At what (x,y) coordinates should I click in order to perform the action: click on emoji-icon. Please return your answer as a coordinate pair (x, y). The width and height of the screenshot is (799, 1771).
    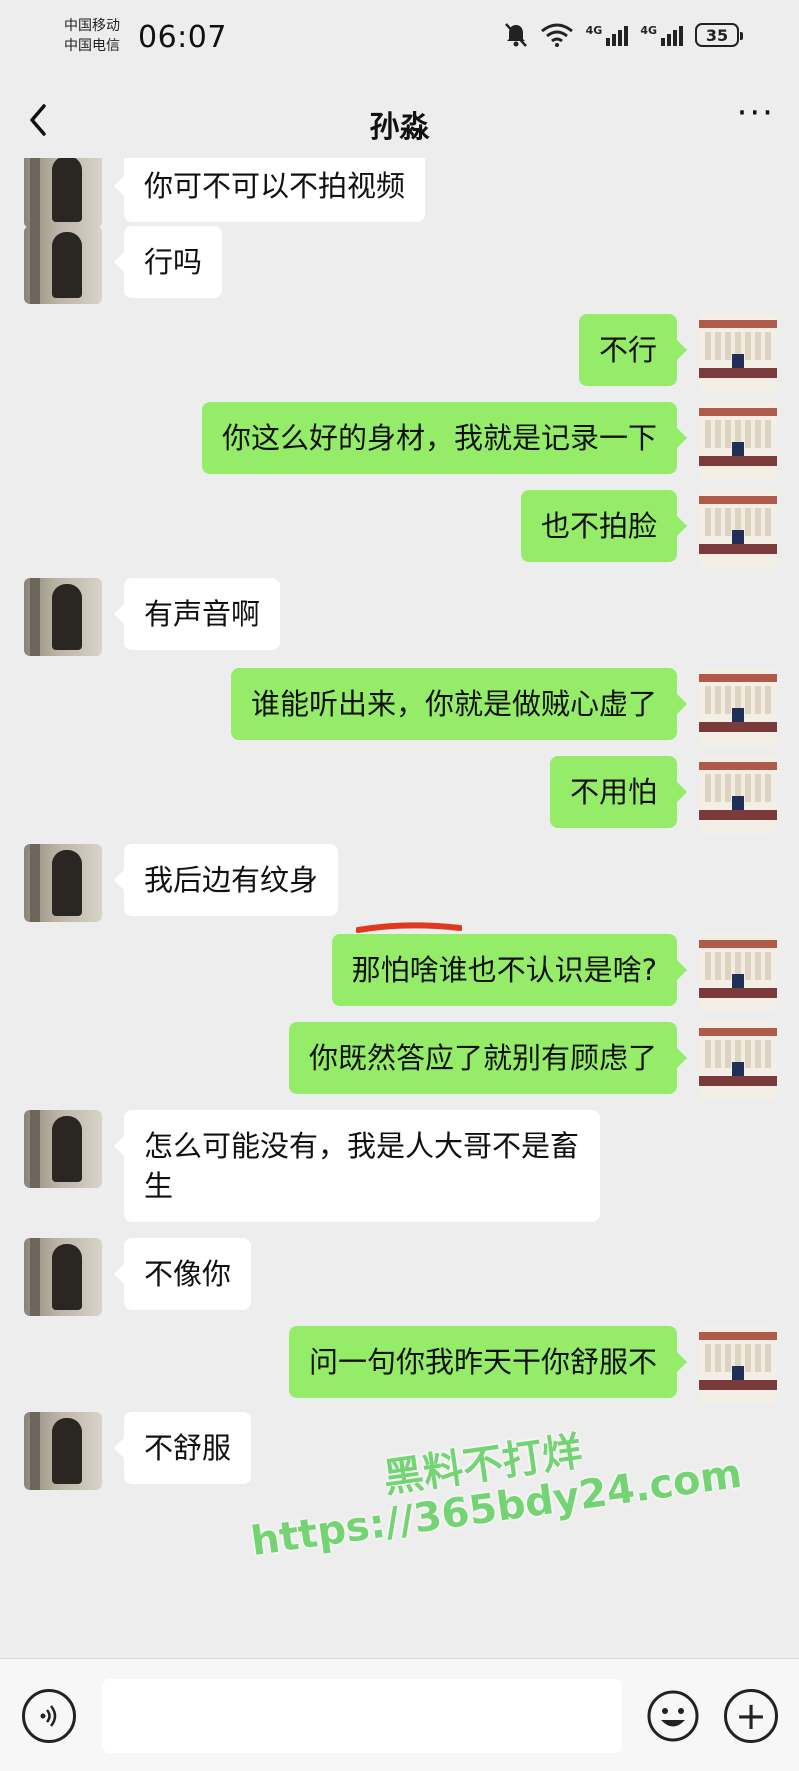
    Looking at the image, I should click on (673, 1716).